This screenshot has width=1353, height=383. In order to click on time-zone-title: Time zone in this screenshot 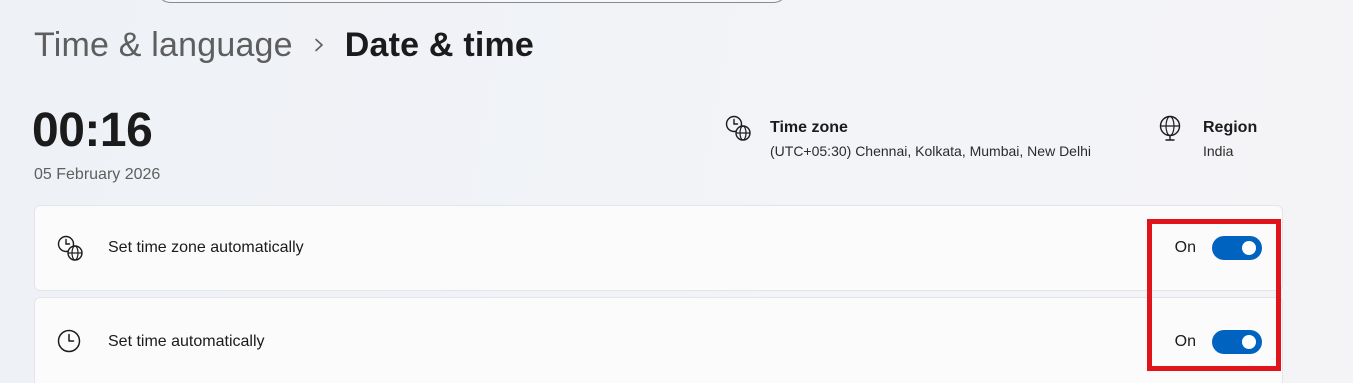, I will do `click(809, 127)`.